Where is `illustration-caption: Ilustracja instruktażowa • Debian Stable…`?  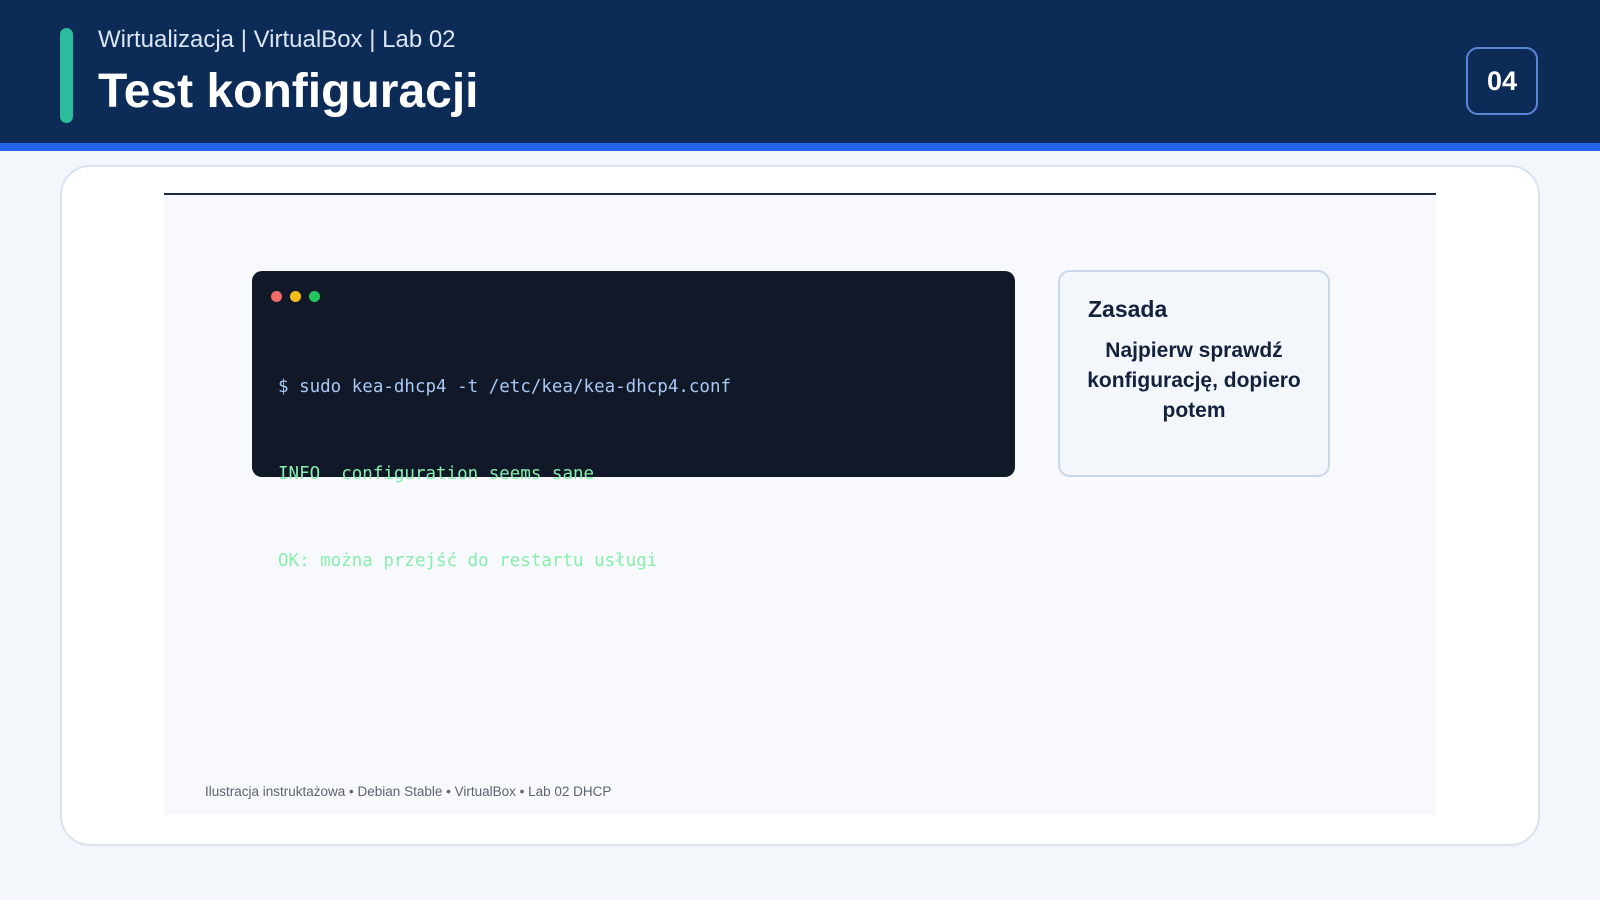
illustration-caption: Ilustracja instruktażowa • Debian Stable… is located at coordinates (408, 791).